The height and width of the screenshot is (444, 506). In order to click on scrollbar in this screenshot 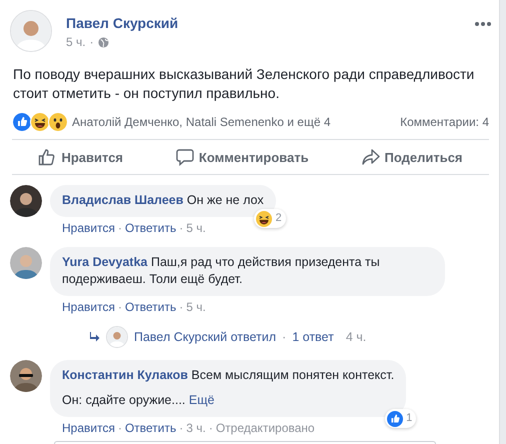, I will do `click(502, 222)`.